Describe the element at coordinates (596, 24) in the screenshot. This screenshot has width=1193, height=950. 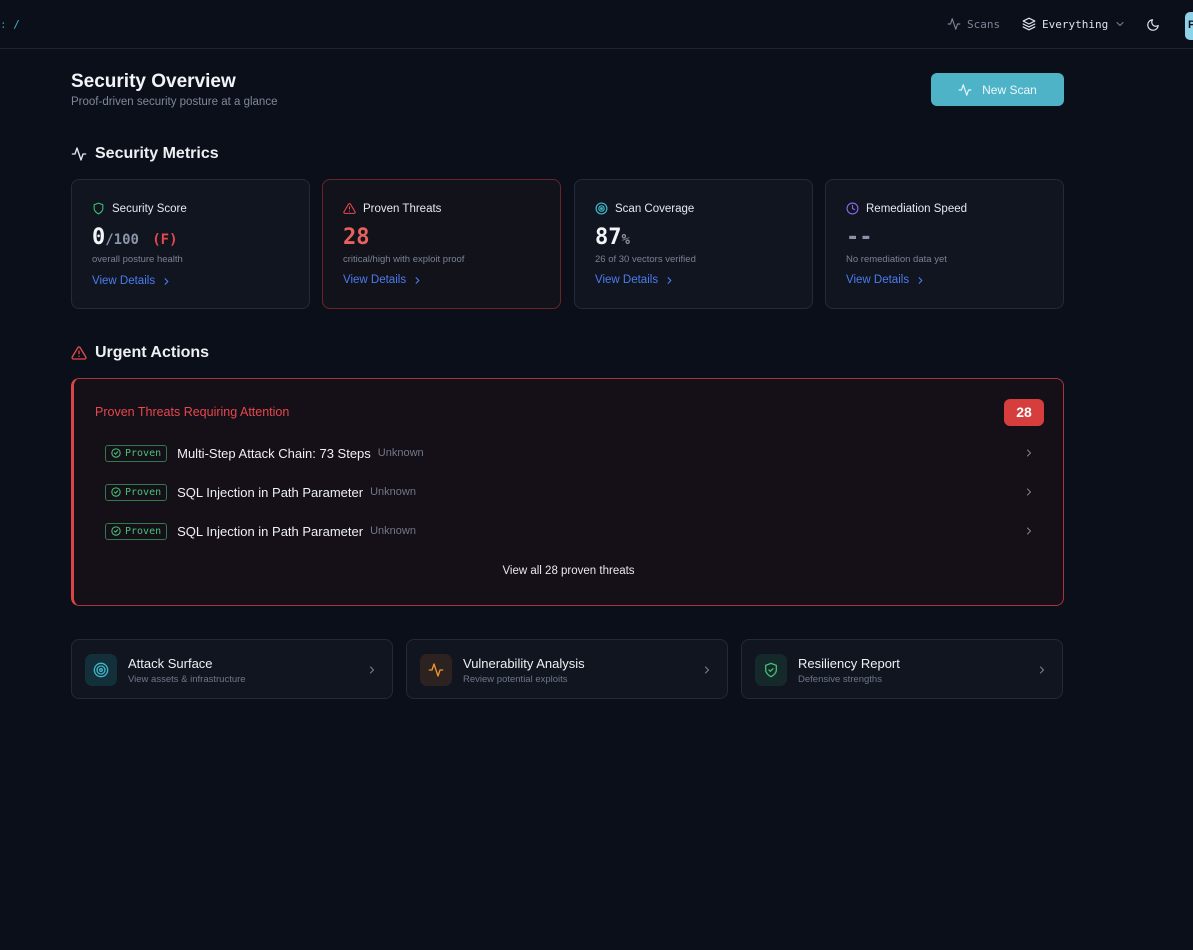
I see `top-bar: : / Scans Everything P` at that location.